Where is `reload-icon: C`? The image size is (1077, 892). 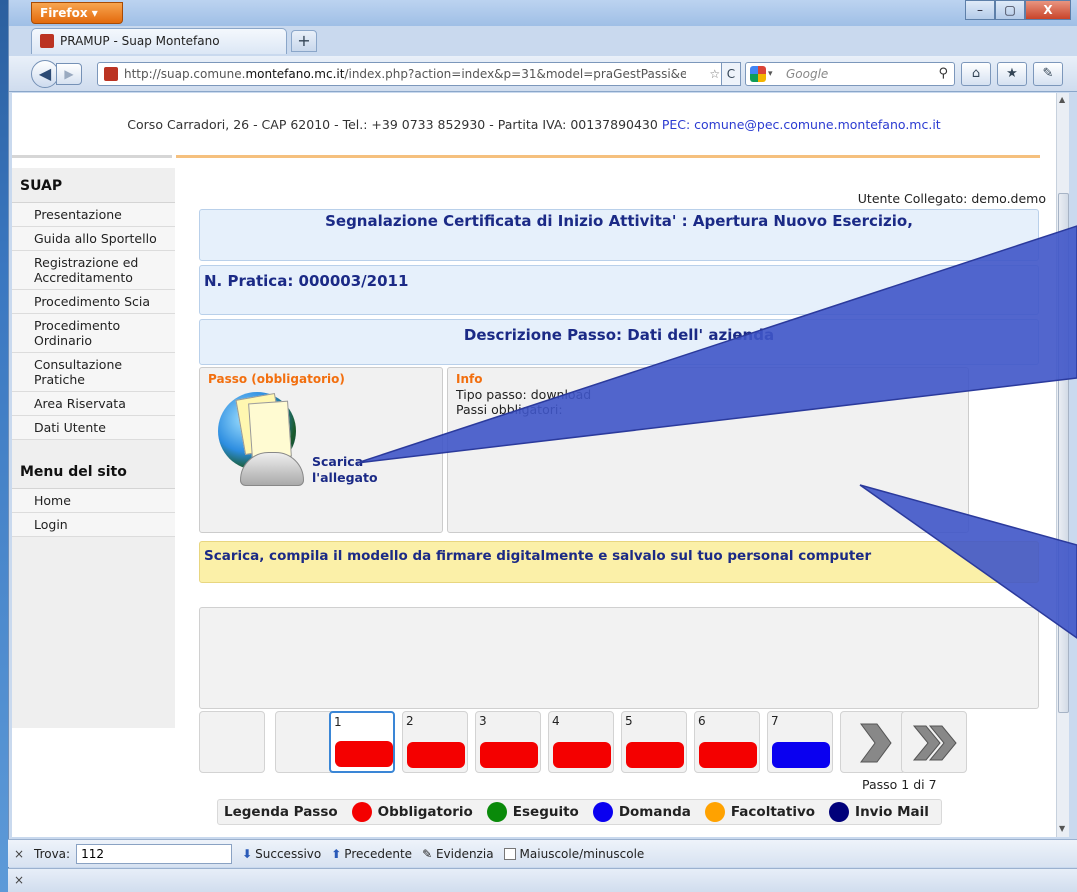 reload-icon: C is located at coordinates (731, 74).